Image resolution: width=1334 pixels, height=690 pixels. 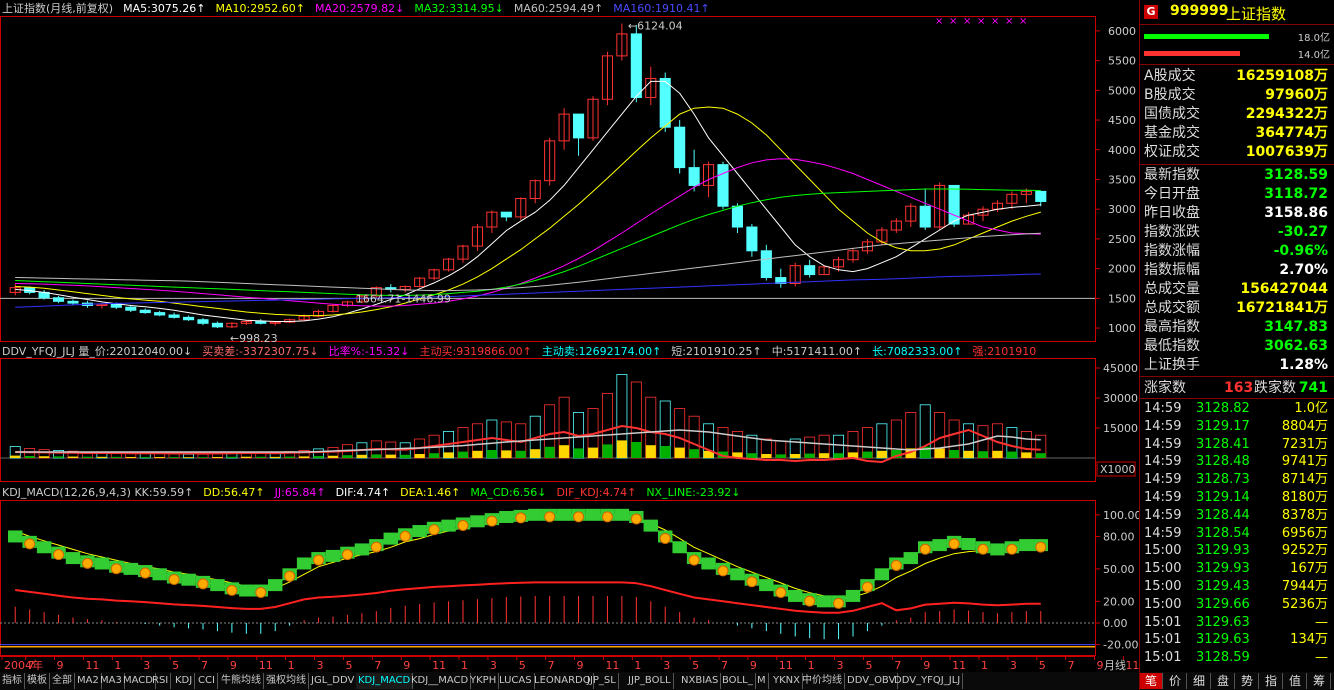 What do you see at coordinates (430, 492) in the screenshot?
I see `header-field: DEA:1.46↑` at bounding box center [430, 492].